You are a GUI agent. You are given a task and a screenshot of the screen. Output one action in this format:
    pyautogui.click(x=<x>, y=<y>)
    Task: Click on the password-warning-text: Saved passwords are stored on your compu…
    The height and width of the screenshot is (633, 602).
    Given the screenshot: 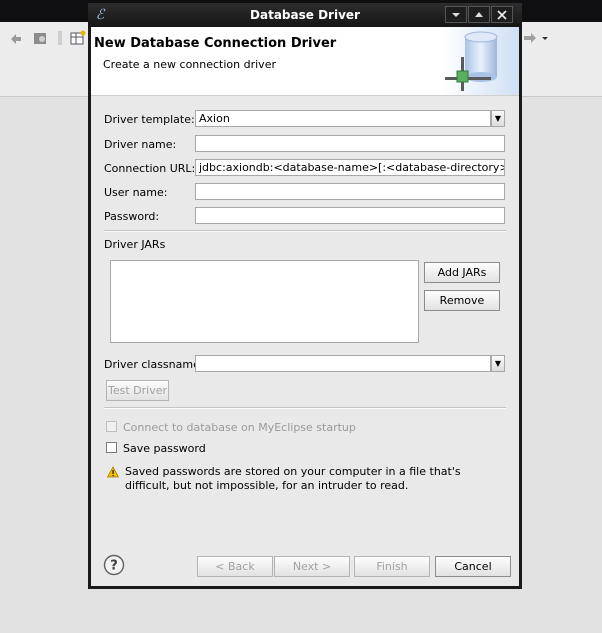 What is the action you would take?
    pyautogui.click(x=293, y=478)
    